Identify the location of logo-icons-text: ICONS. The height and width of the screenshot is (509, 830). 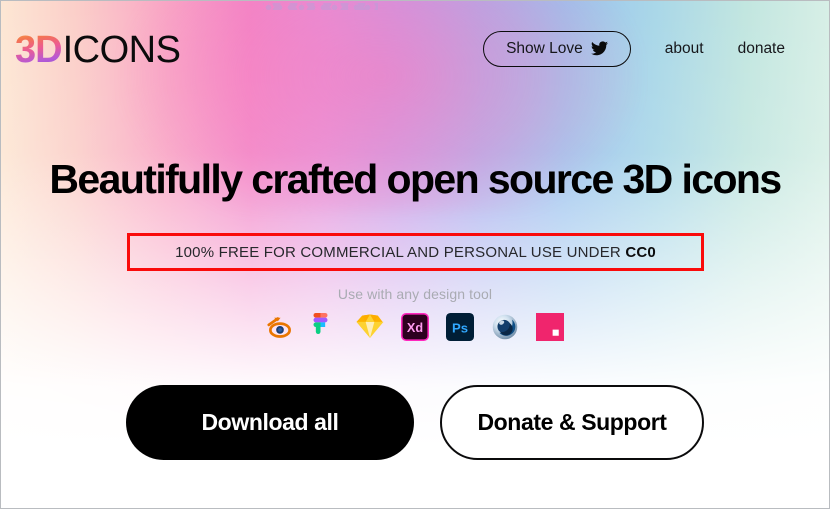
(121, 50).